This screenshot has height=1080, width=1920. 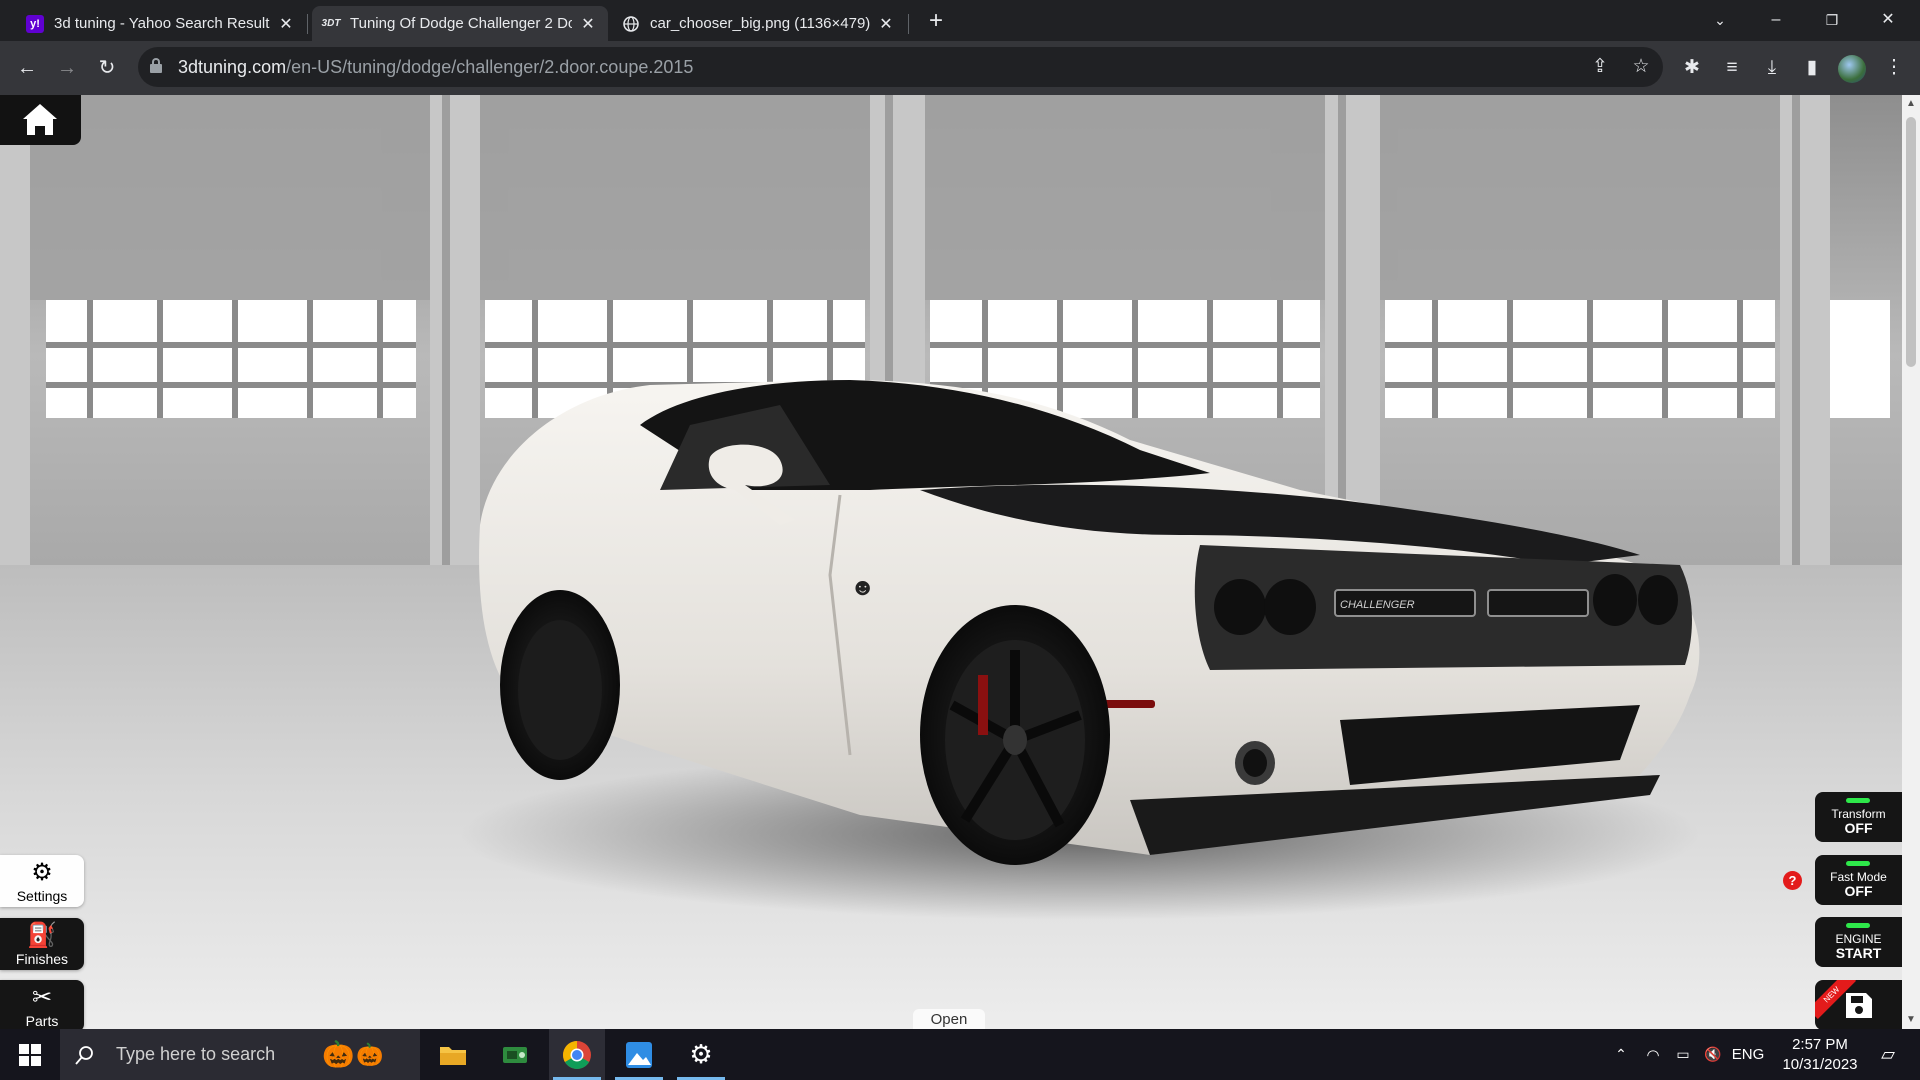 I want to click on tab-title: 3d tuning - Yahoo Search Results, so click(x=162, y=23).